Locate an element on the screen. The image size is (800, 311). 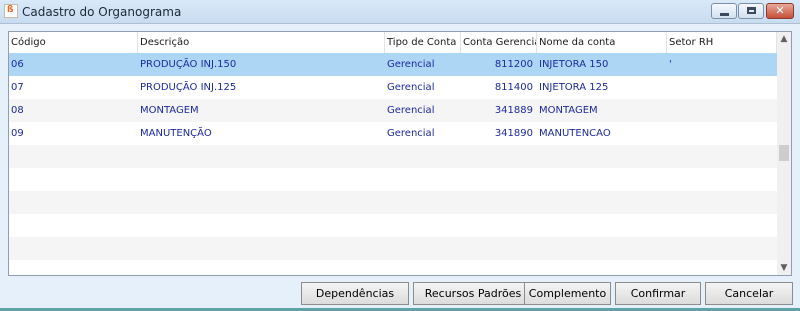
cell-codigo: 09 is located at coordinates (17, 133).